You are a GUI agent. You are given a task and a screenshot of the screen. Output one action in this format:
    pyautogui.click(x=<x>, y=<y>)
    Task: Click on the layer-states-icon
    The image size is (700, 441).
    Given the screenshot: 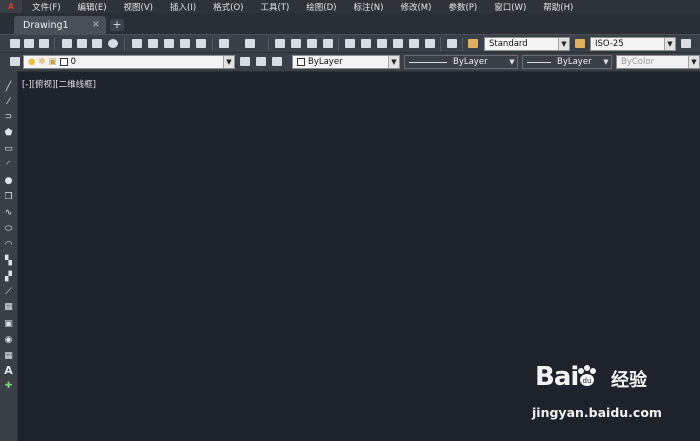 What is the action you would take?
    pyautogui.click(x=277, y=61)
    